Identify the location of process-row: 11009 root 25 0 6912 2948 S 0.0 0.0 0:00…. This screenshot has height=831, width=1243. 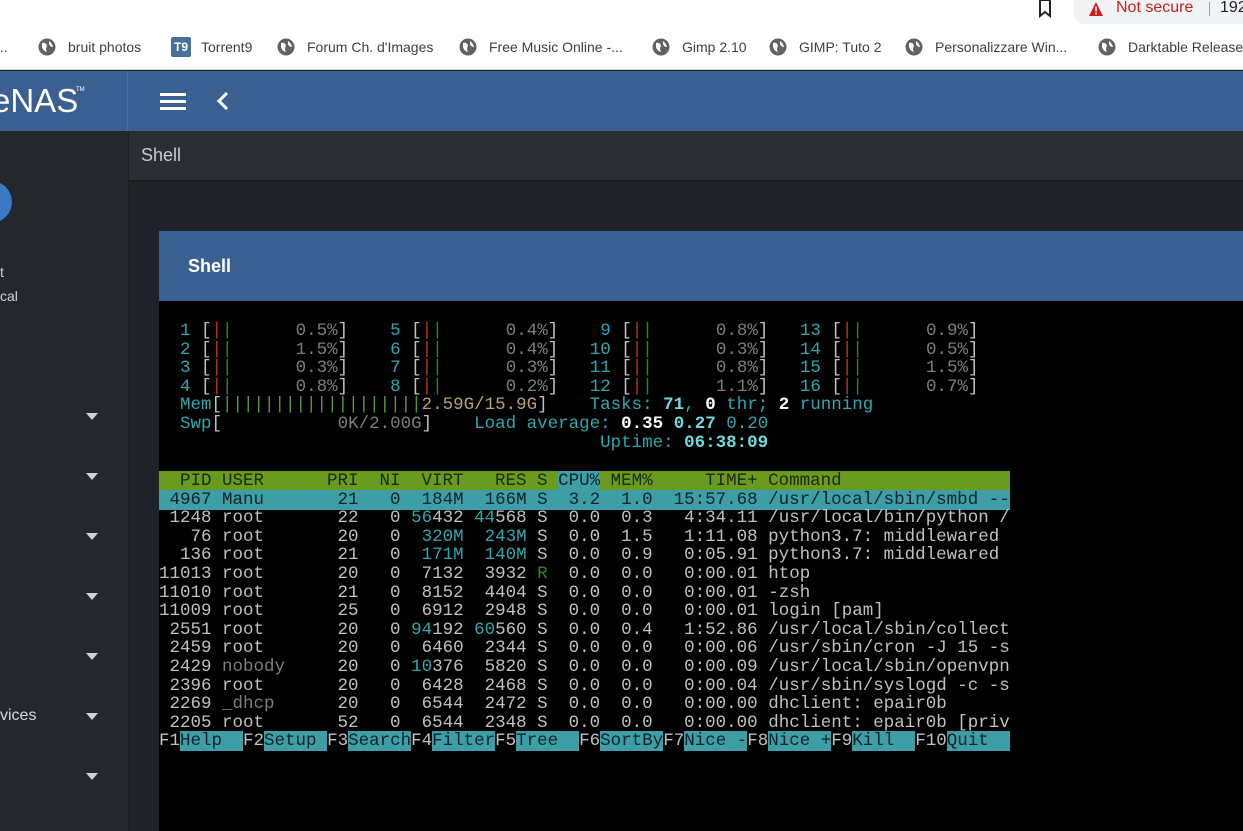
(701, 611).